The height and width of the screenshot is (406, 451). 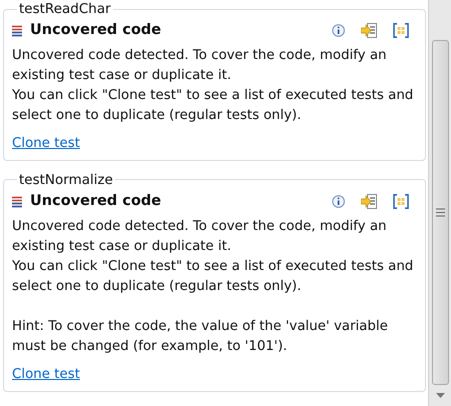 I want to click on group-title: testReadChar, so click(x=65, y=9).